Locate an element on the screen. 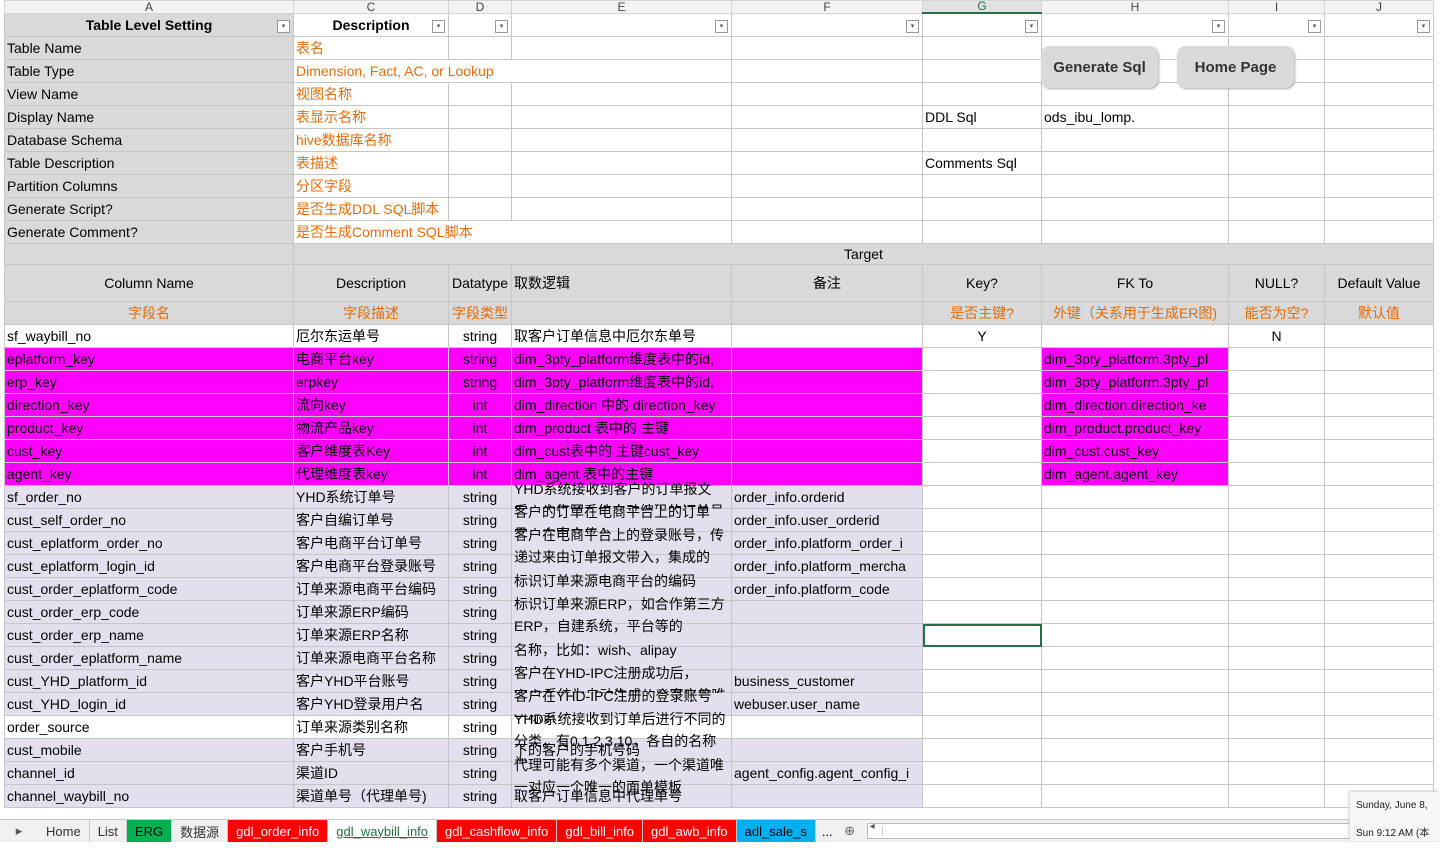 This screenshot has height=848, width=1440. column-subheader: 能否为空? is located at coordinates (1276, 313).